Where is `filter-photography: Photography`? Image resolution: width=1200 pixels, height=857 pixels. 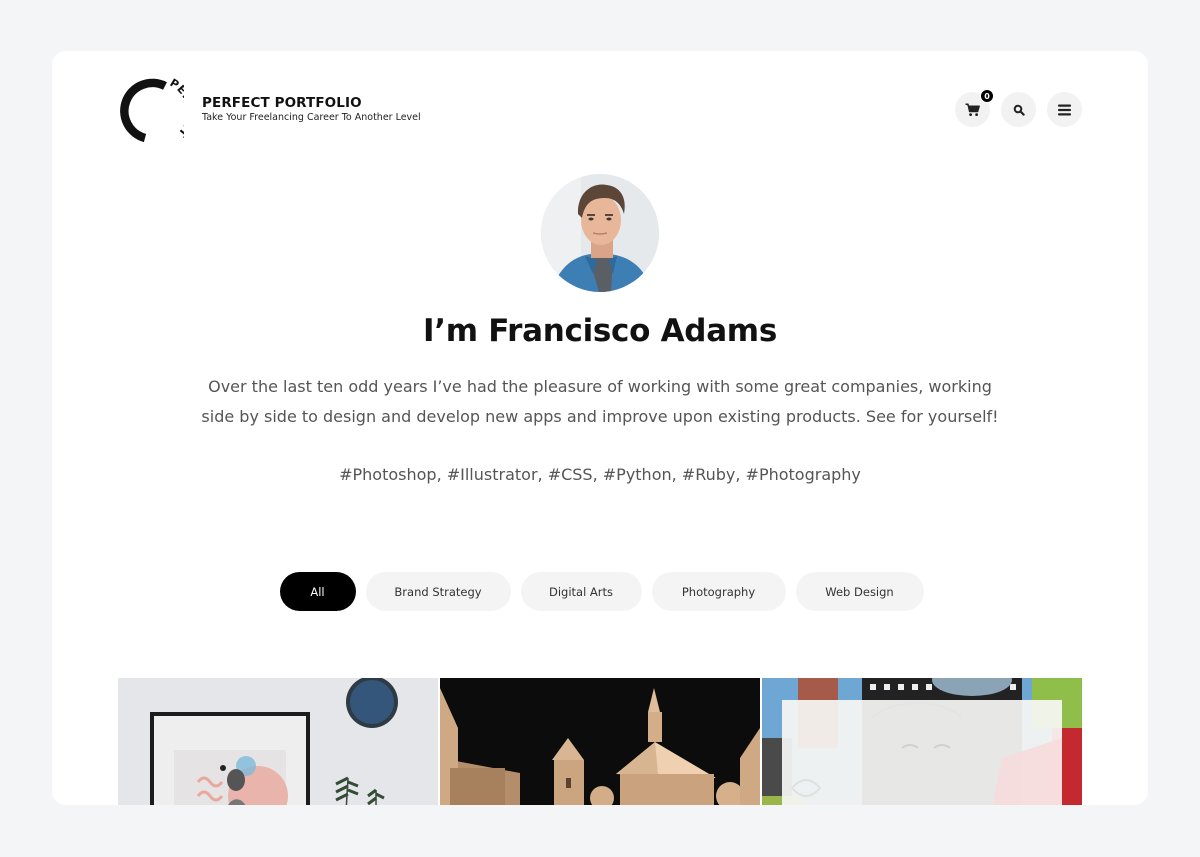
filter-photography: Photography is located at coordinates (718, 591).